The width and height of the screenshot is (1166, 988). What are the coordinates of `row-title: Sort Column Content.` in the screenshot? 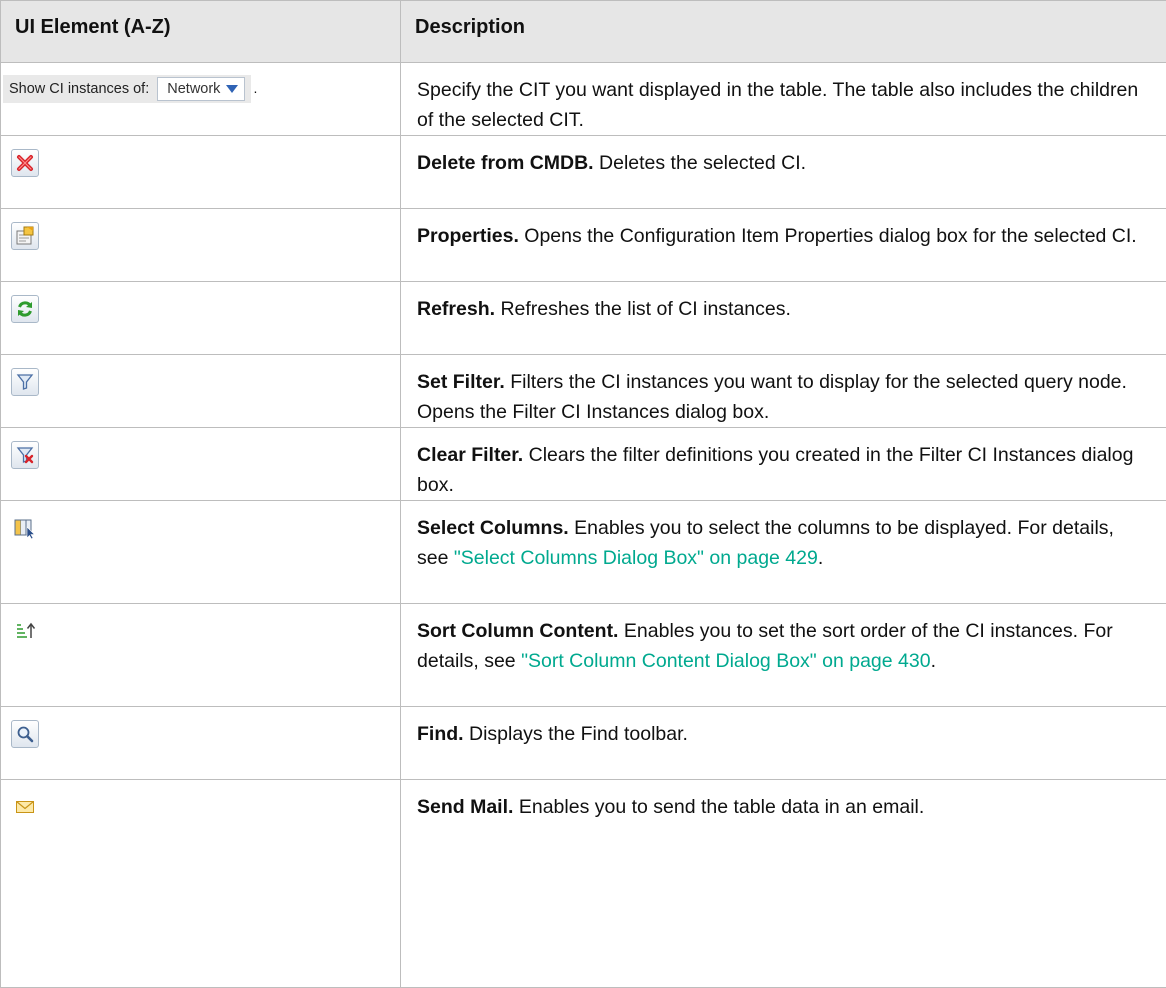 It's located at (518, 631).